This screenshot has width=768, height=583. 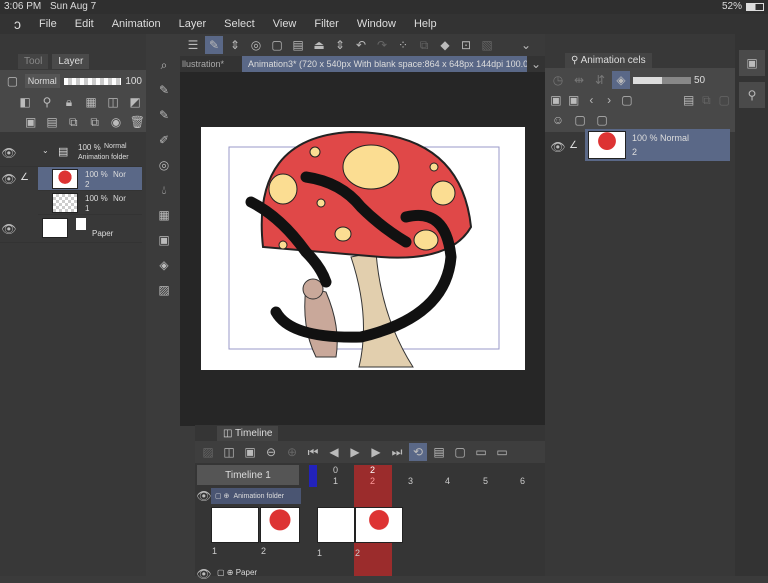 I want to click on start-marker, so click(x=313, y=476).